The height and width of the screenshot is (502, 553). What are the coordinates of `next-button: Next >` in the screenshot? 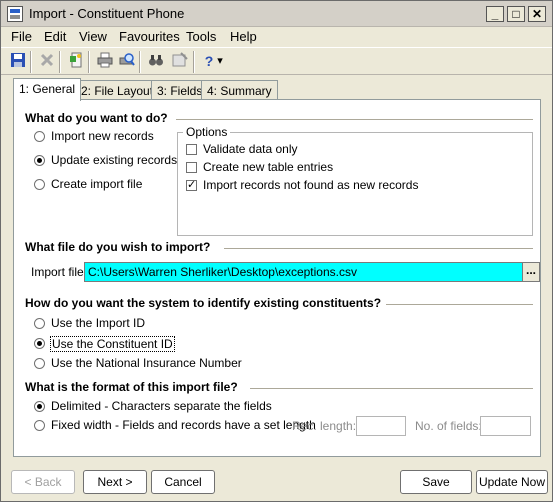 It's located at (115, 482).